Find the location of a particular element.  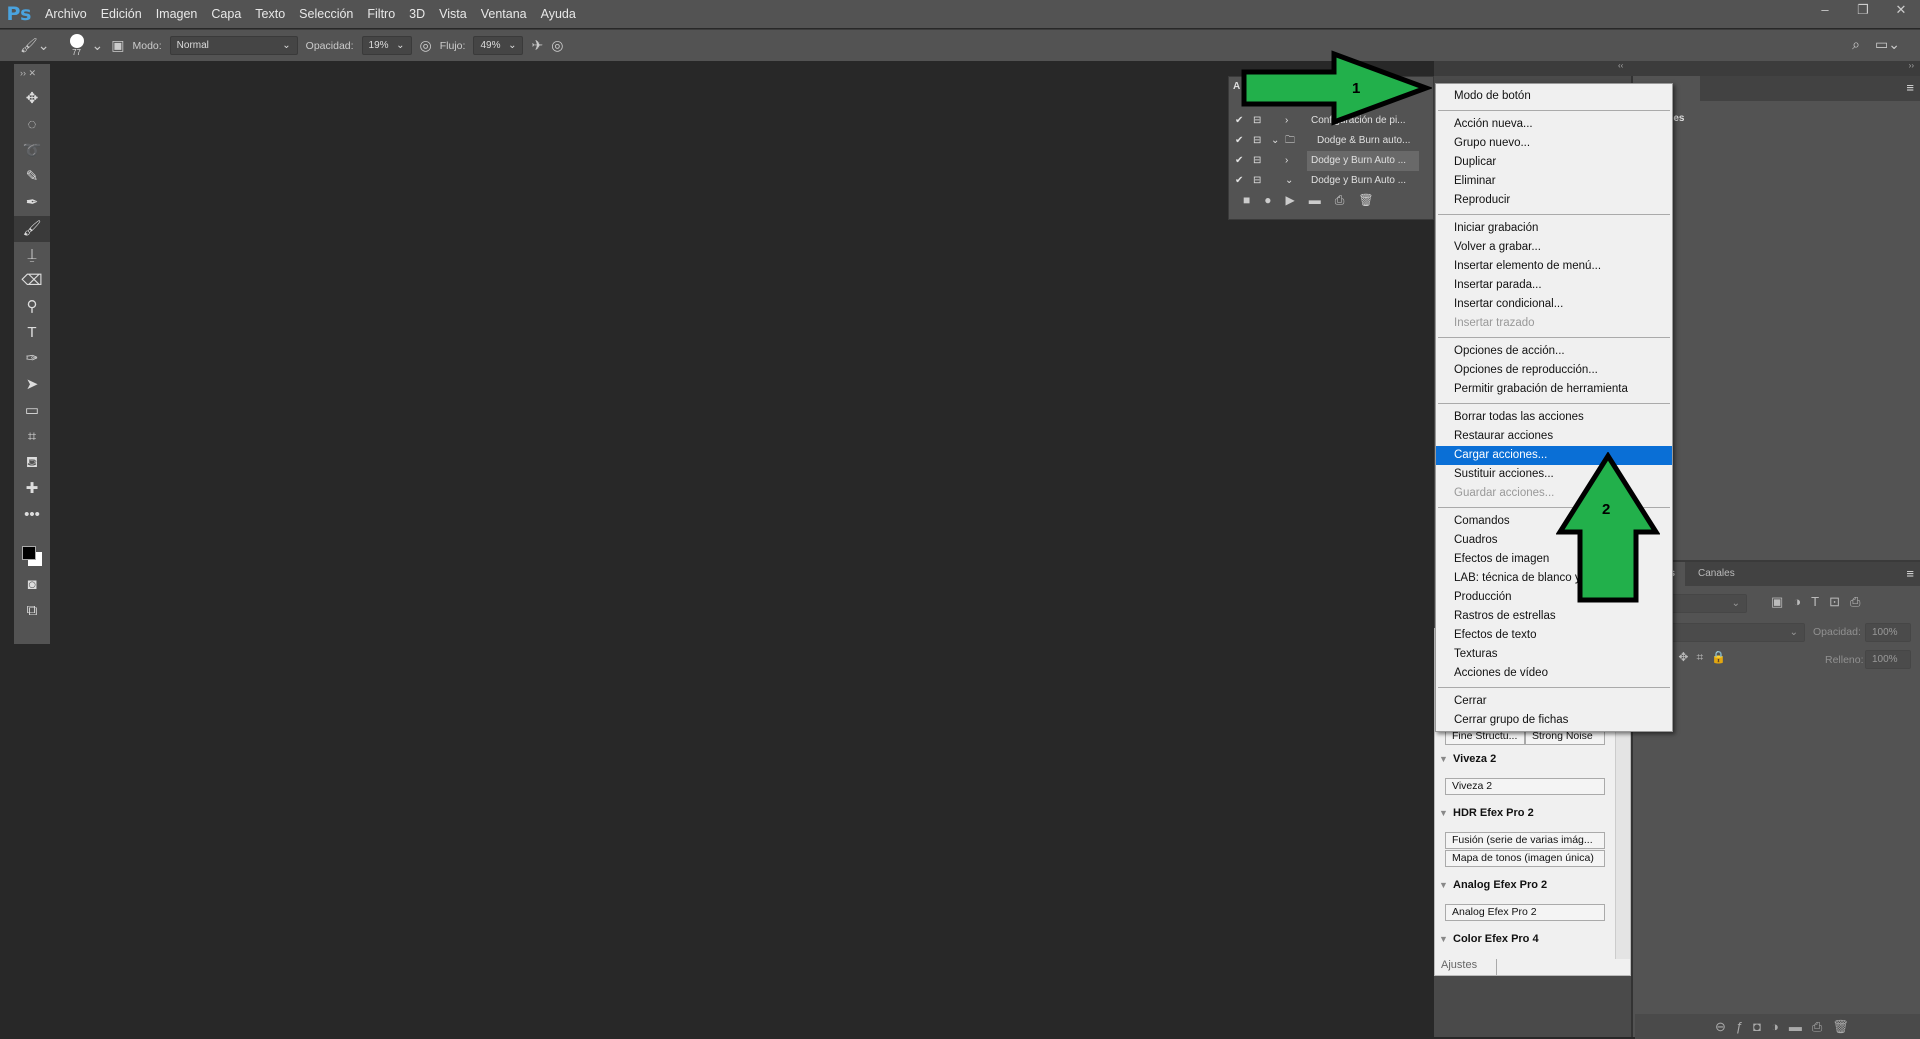

search-icon: ⌕ is located at coordinates (1856, 44).